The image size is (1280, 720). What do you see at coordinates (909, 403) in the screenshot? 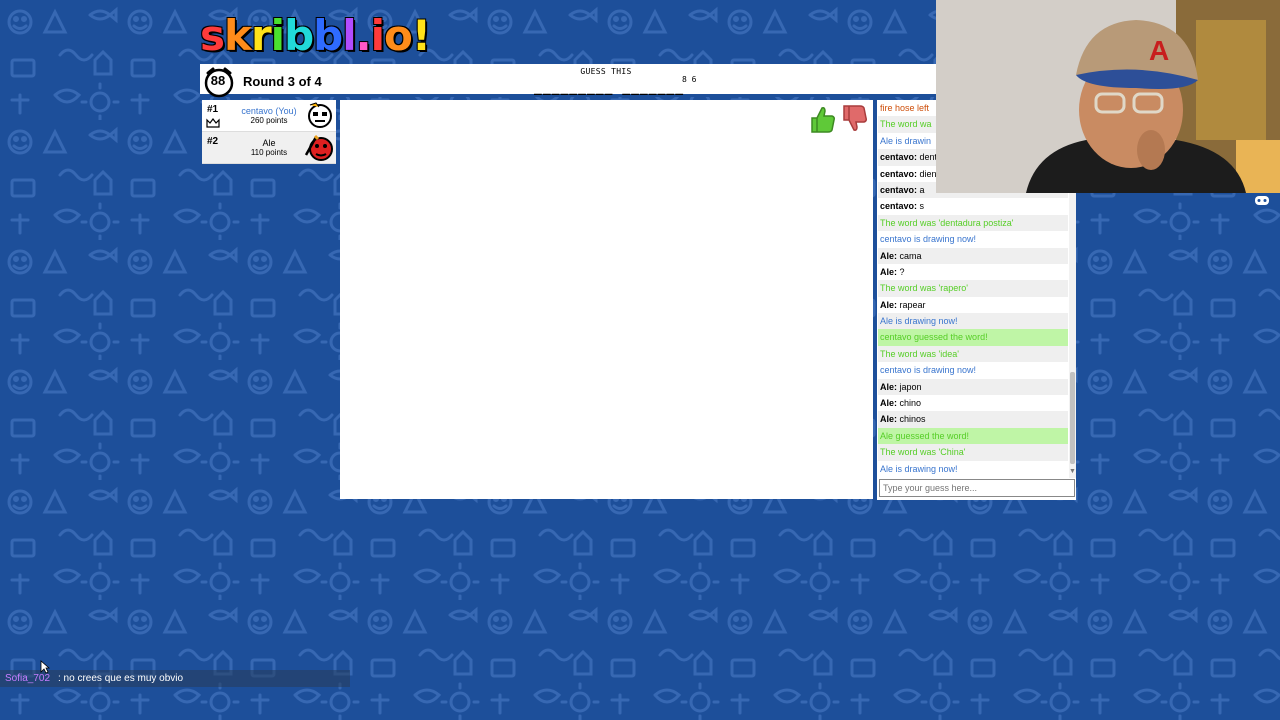
I see `chat-message-text: chino` at bounding box center [909, 403].